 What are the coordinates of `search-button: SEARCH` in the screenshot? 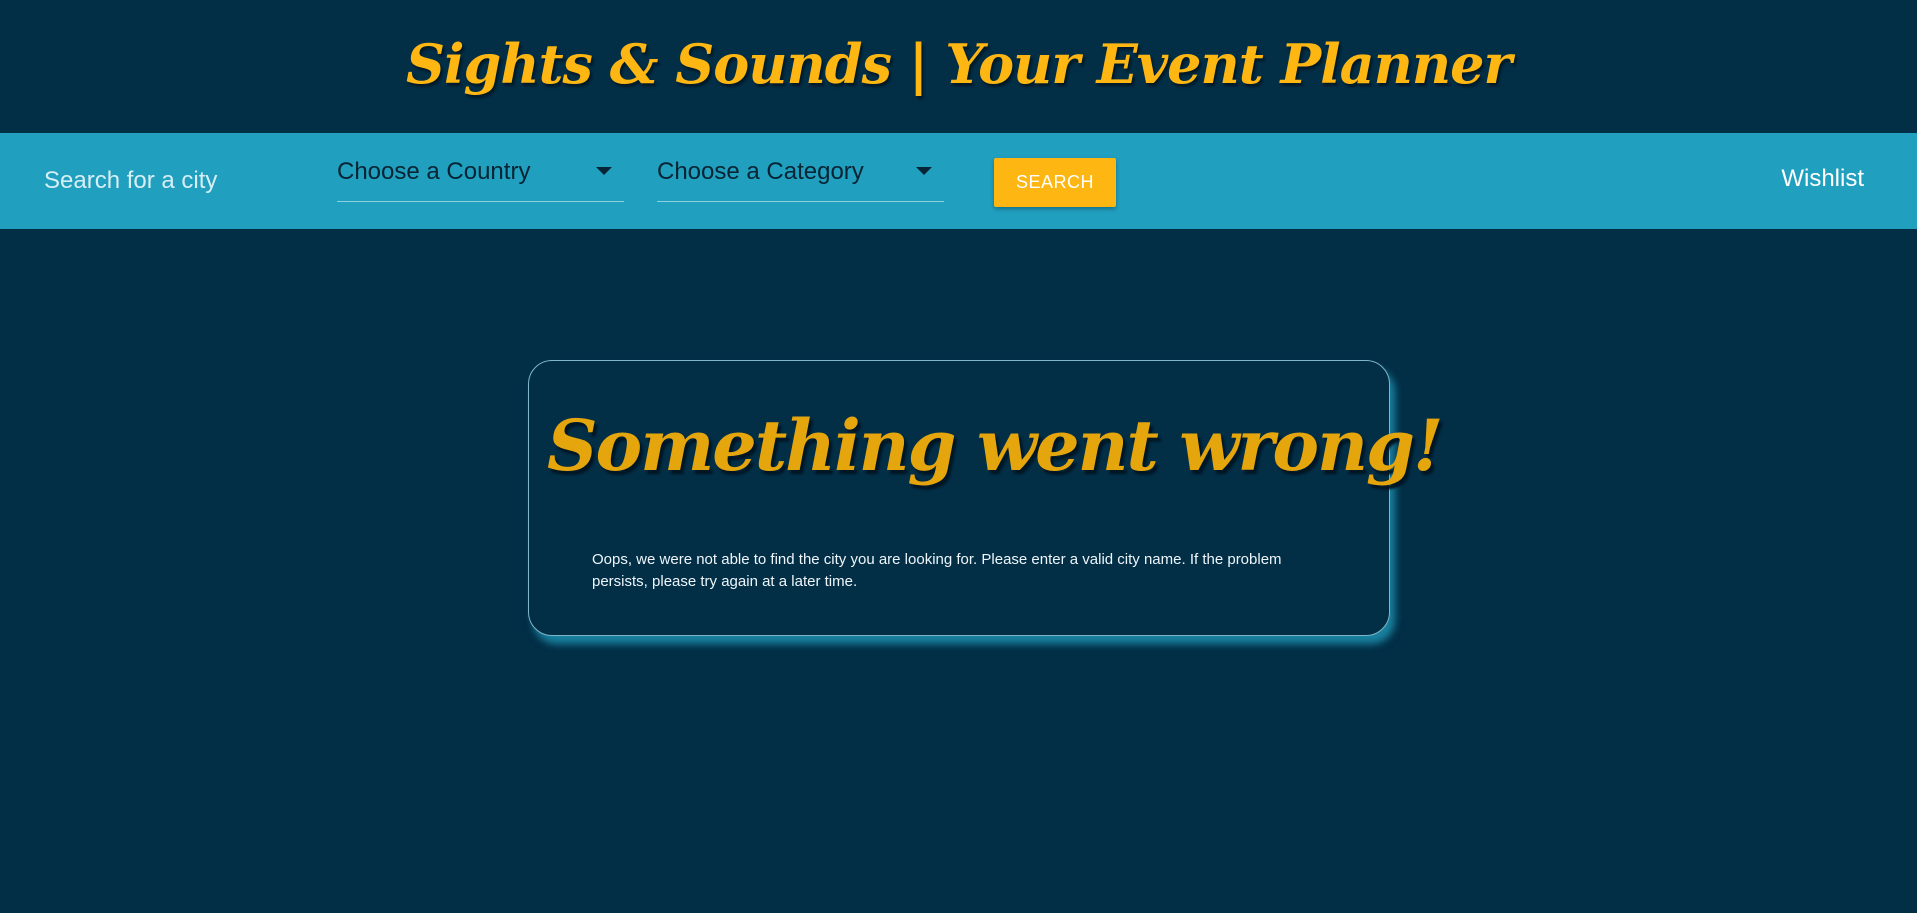 It's located at (1055, 182).